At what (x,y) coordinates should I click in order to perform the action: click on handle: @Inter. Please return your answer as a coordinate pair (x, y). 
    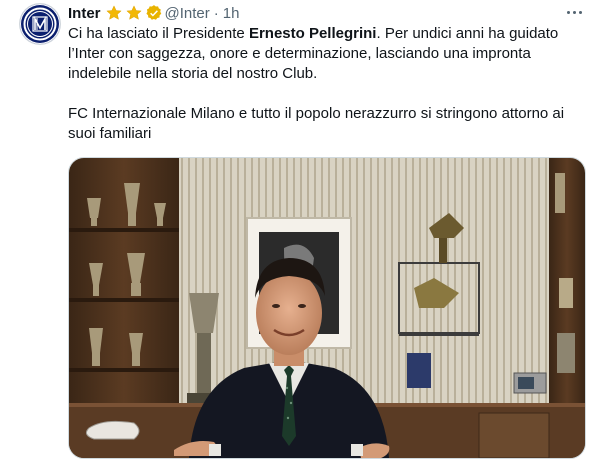
    Looking at the image, I should click on (187, 13).